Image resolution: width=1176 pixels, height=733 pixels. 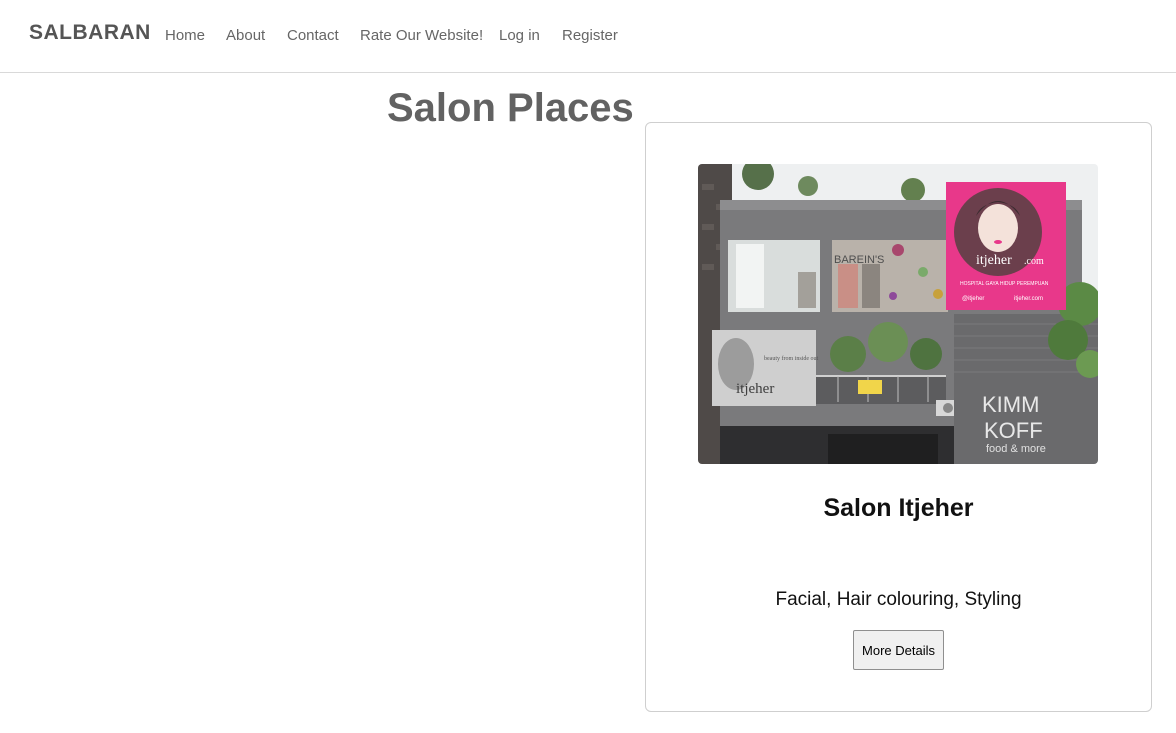 What do you see at coordinates (1016, 449) in the screenshot?
I see `photo-neighbor-line3: food & more` at bounding box center [1016, 449].